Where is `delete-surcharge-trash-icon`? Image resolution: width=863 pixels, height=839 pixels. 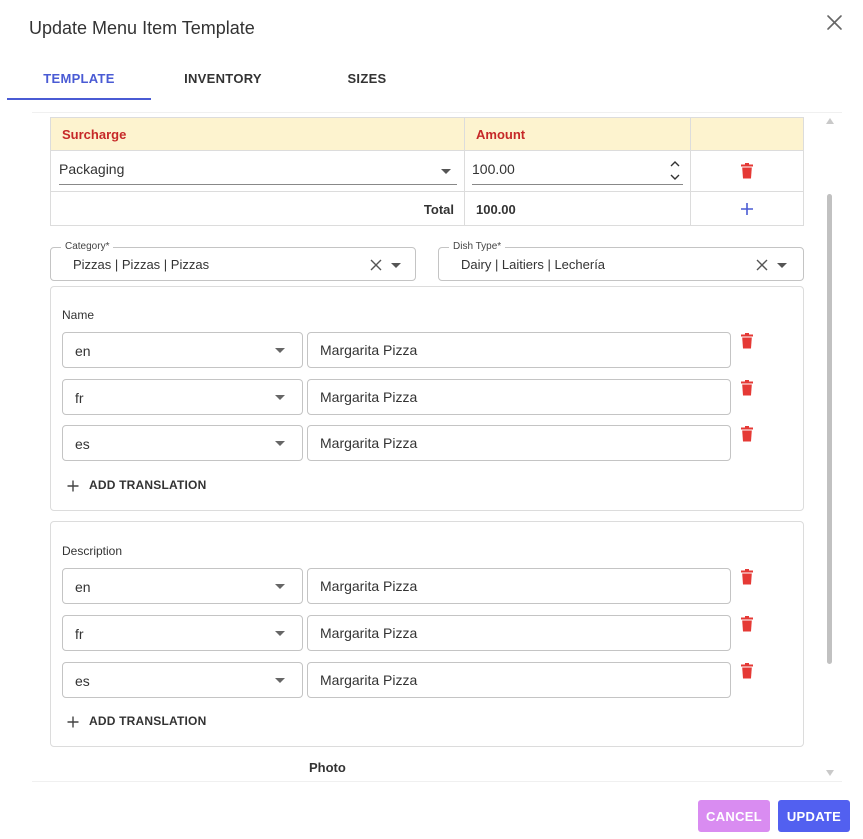
delete-surcharge-trash-icon is located at coordinates (747, 171).